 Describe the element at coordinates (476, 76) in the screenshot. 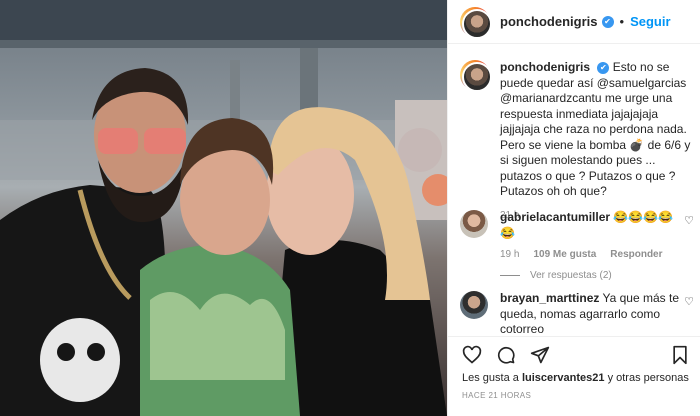

I see `caption-avatar` at that location.